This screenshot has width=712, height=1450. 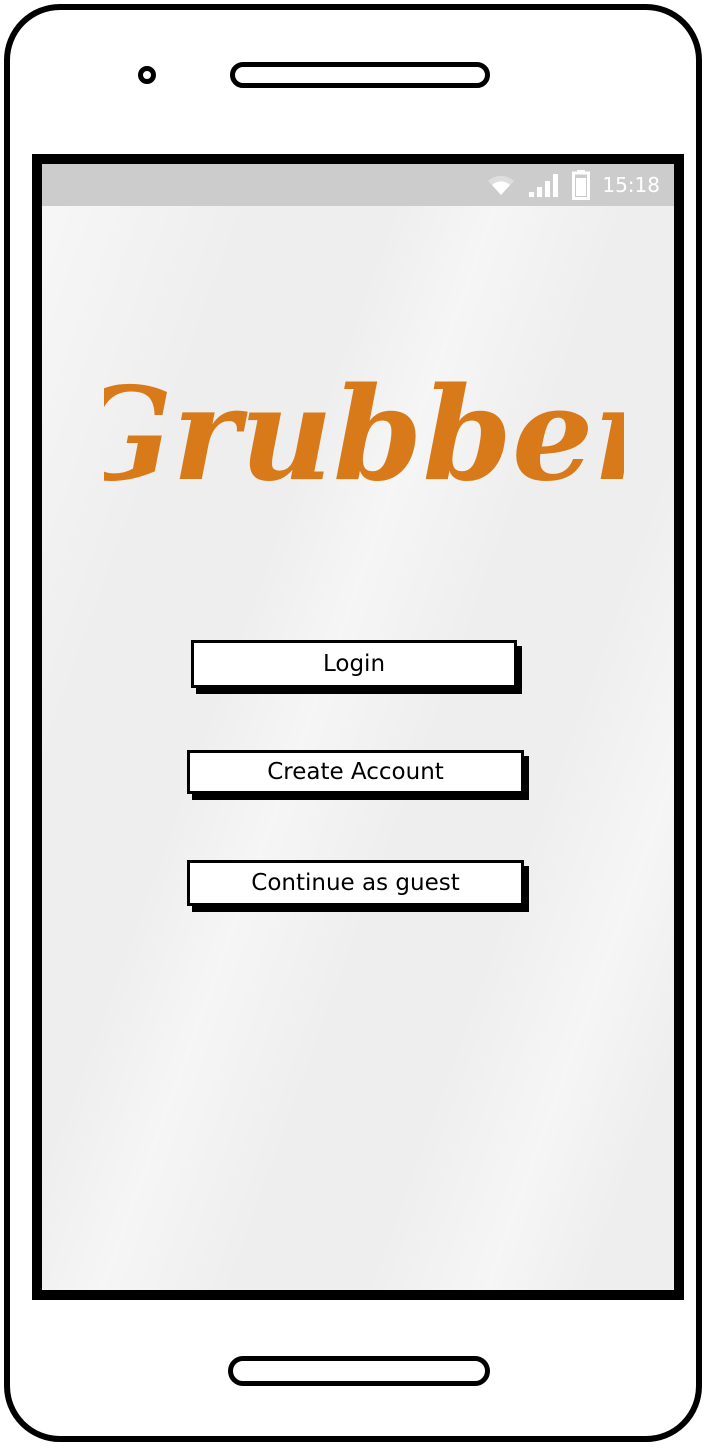 I want to click on logo-text: Grubber, so click(x=364, y=435).